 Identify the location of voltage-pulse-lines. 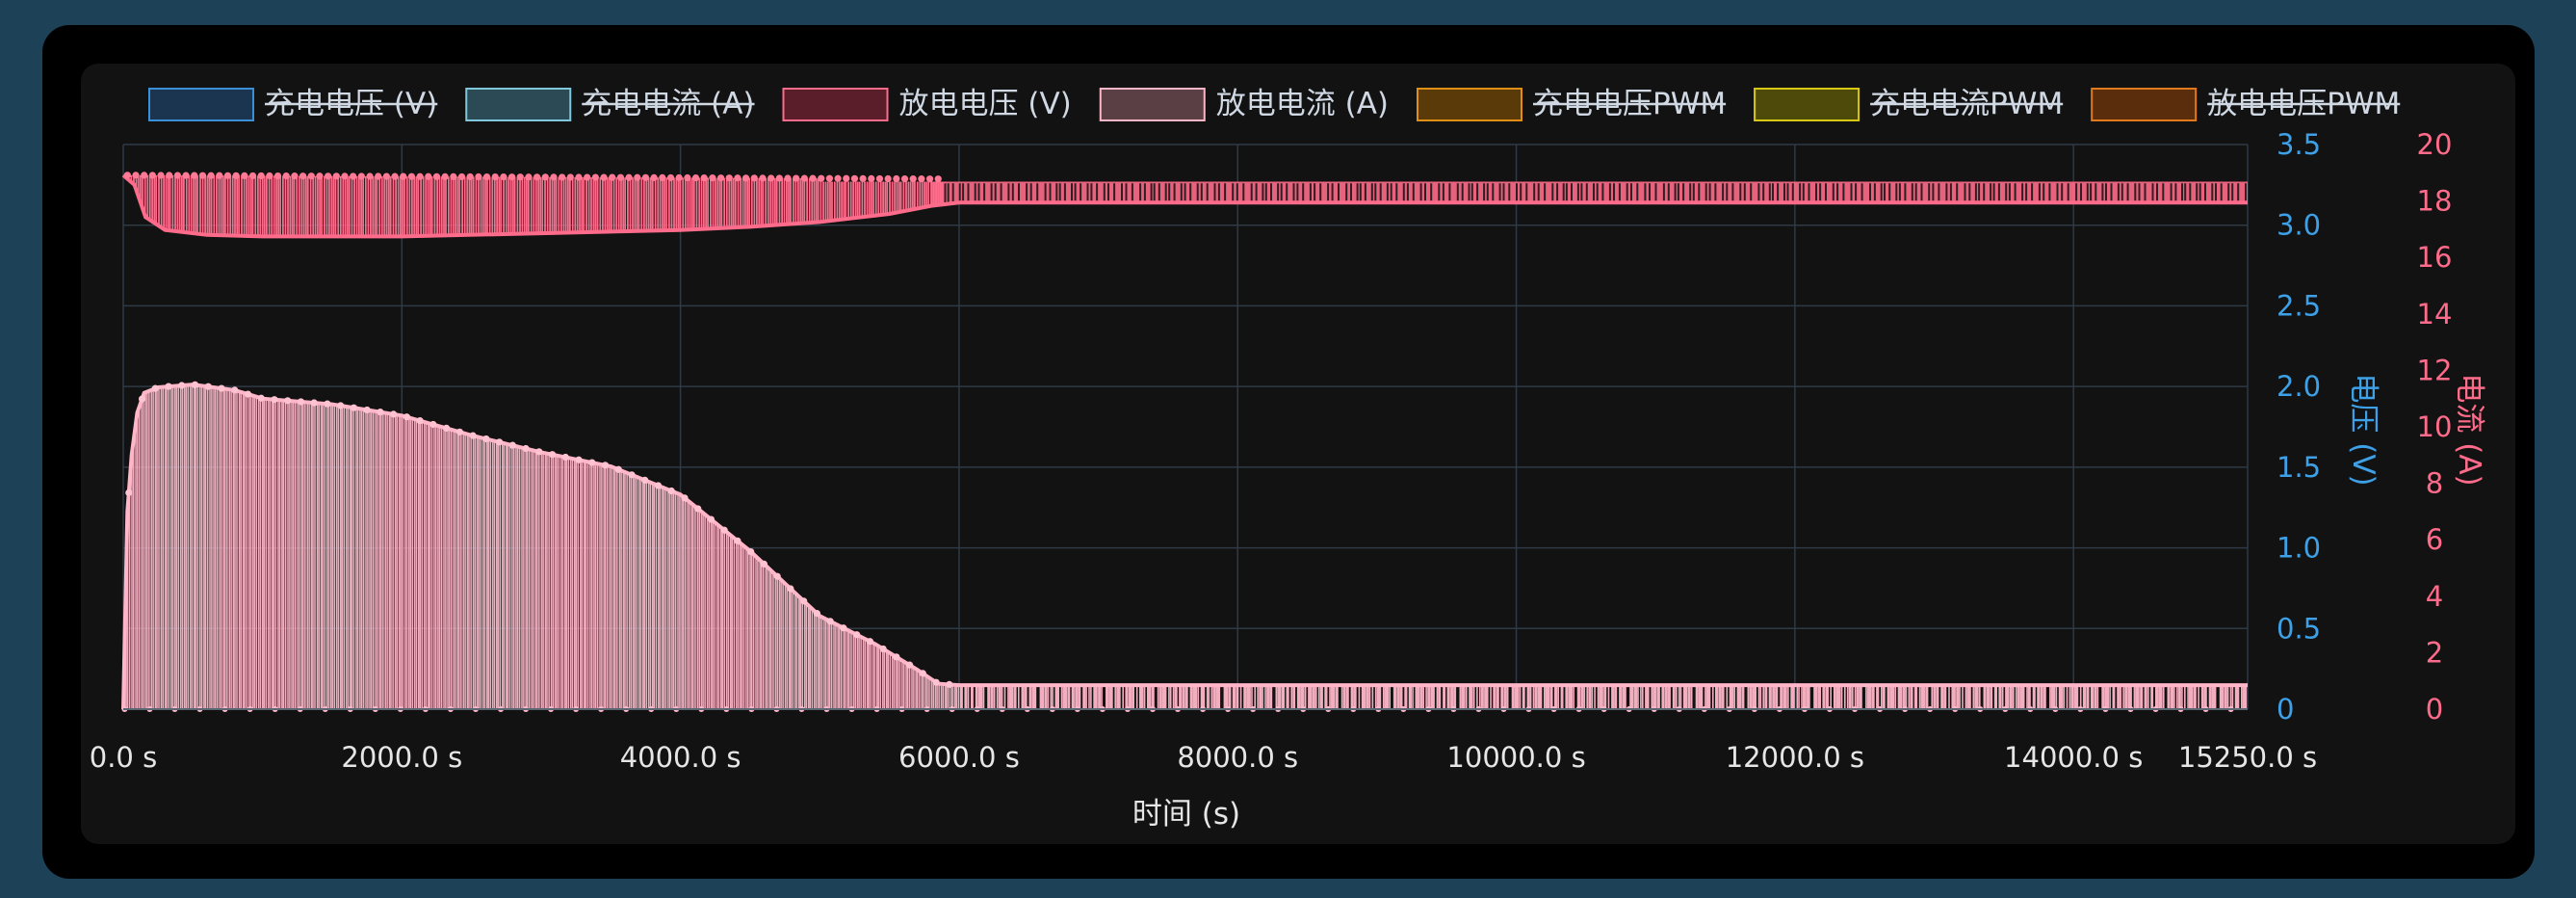
(536, 205).